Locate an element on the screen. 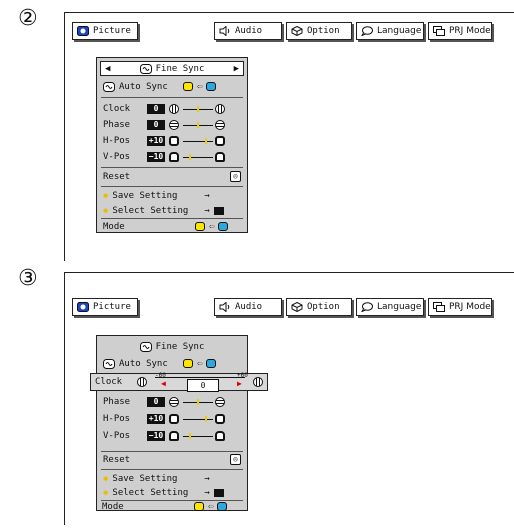 Image resolution: width=514 pixels, height=529 pixels. clock-label: Clock is located at coordinates (109, 382).